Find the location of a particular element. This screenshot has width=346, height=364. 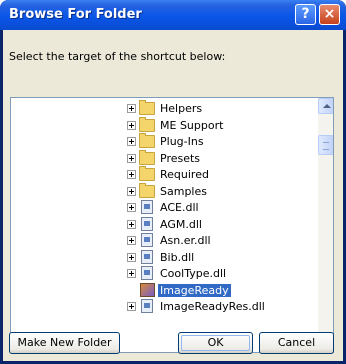

vertical-scrollbar is located at coordinates (325, 225).